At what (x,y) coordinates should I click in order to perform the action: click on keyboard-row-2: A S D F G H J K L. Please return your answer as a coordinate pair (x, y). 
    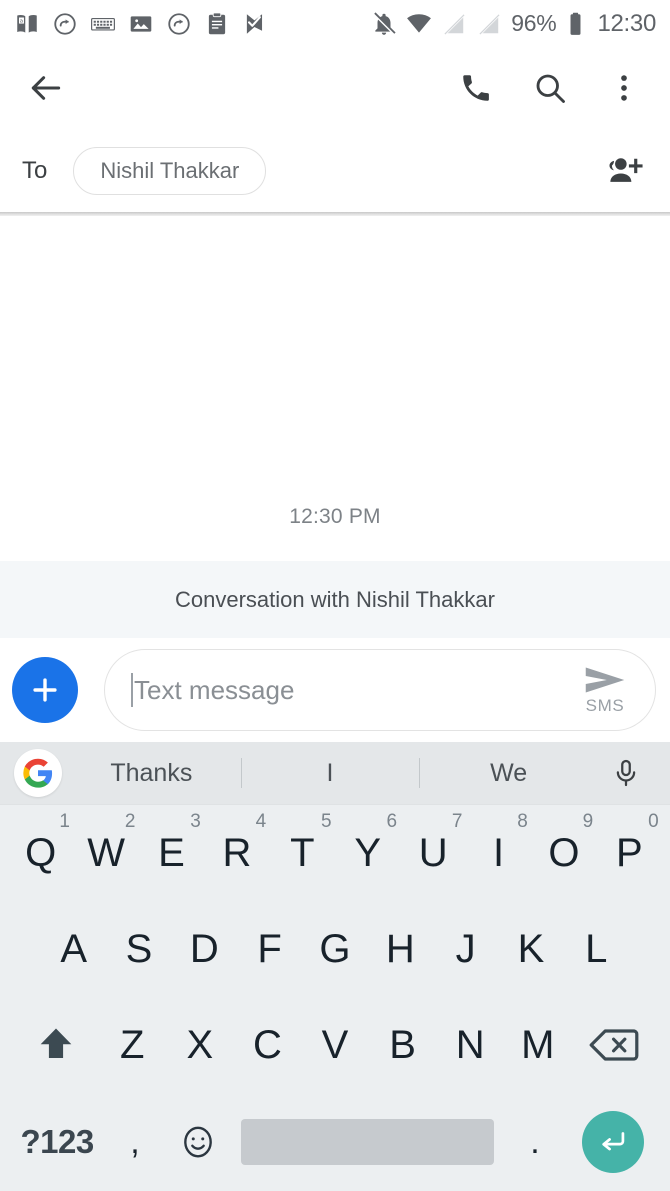
    Looking at the image, I should click on (335, 949).